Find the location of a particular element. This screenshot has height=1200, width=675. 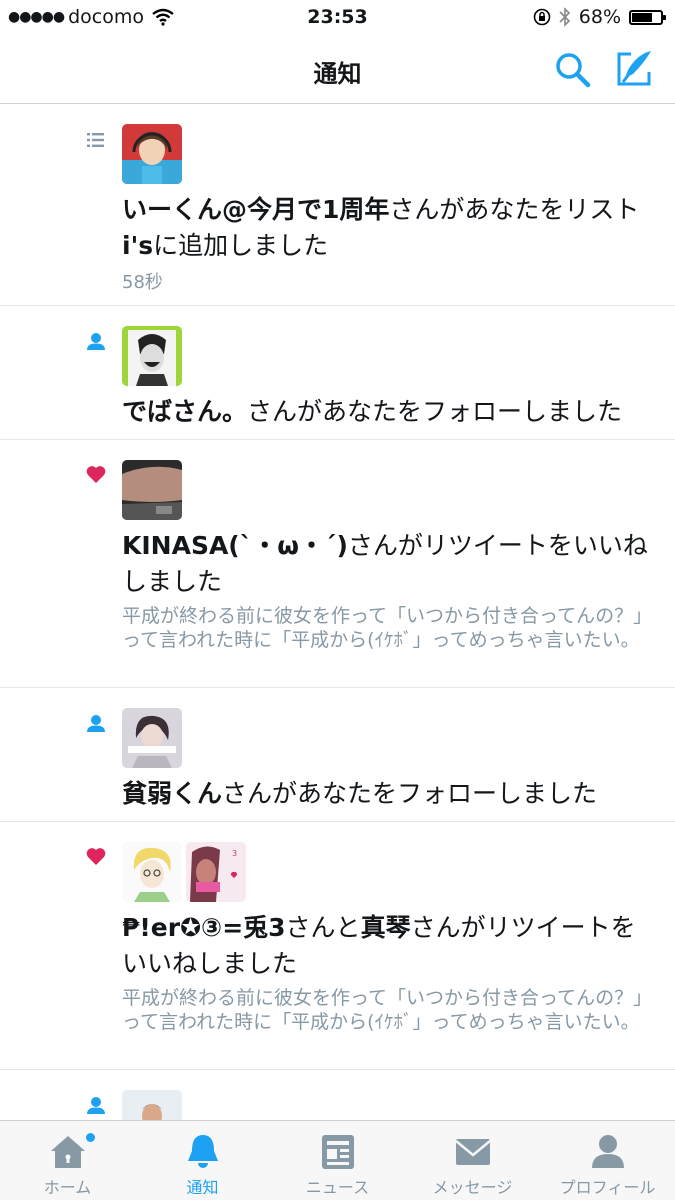

avatar: 3 is located at coordinates (216, 872).